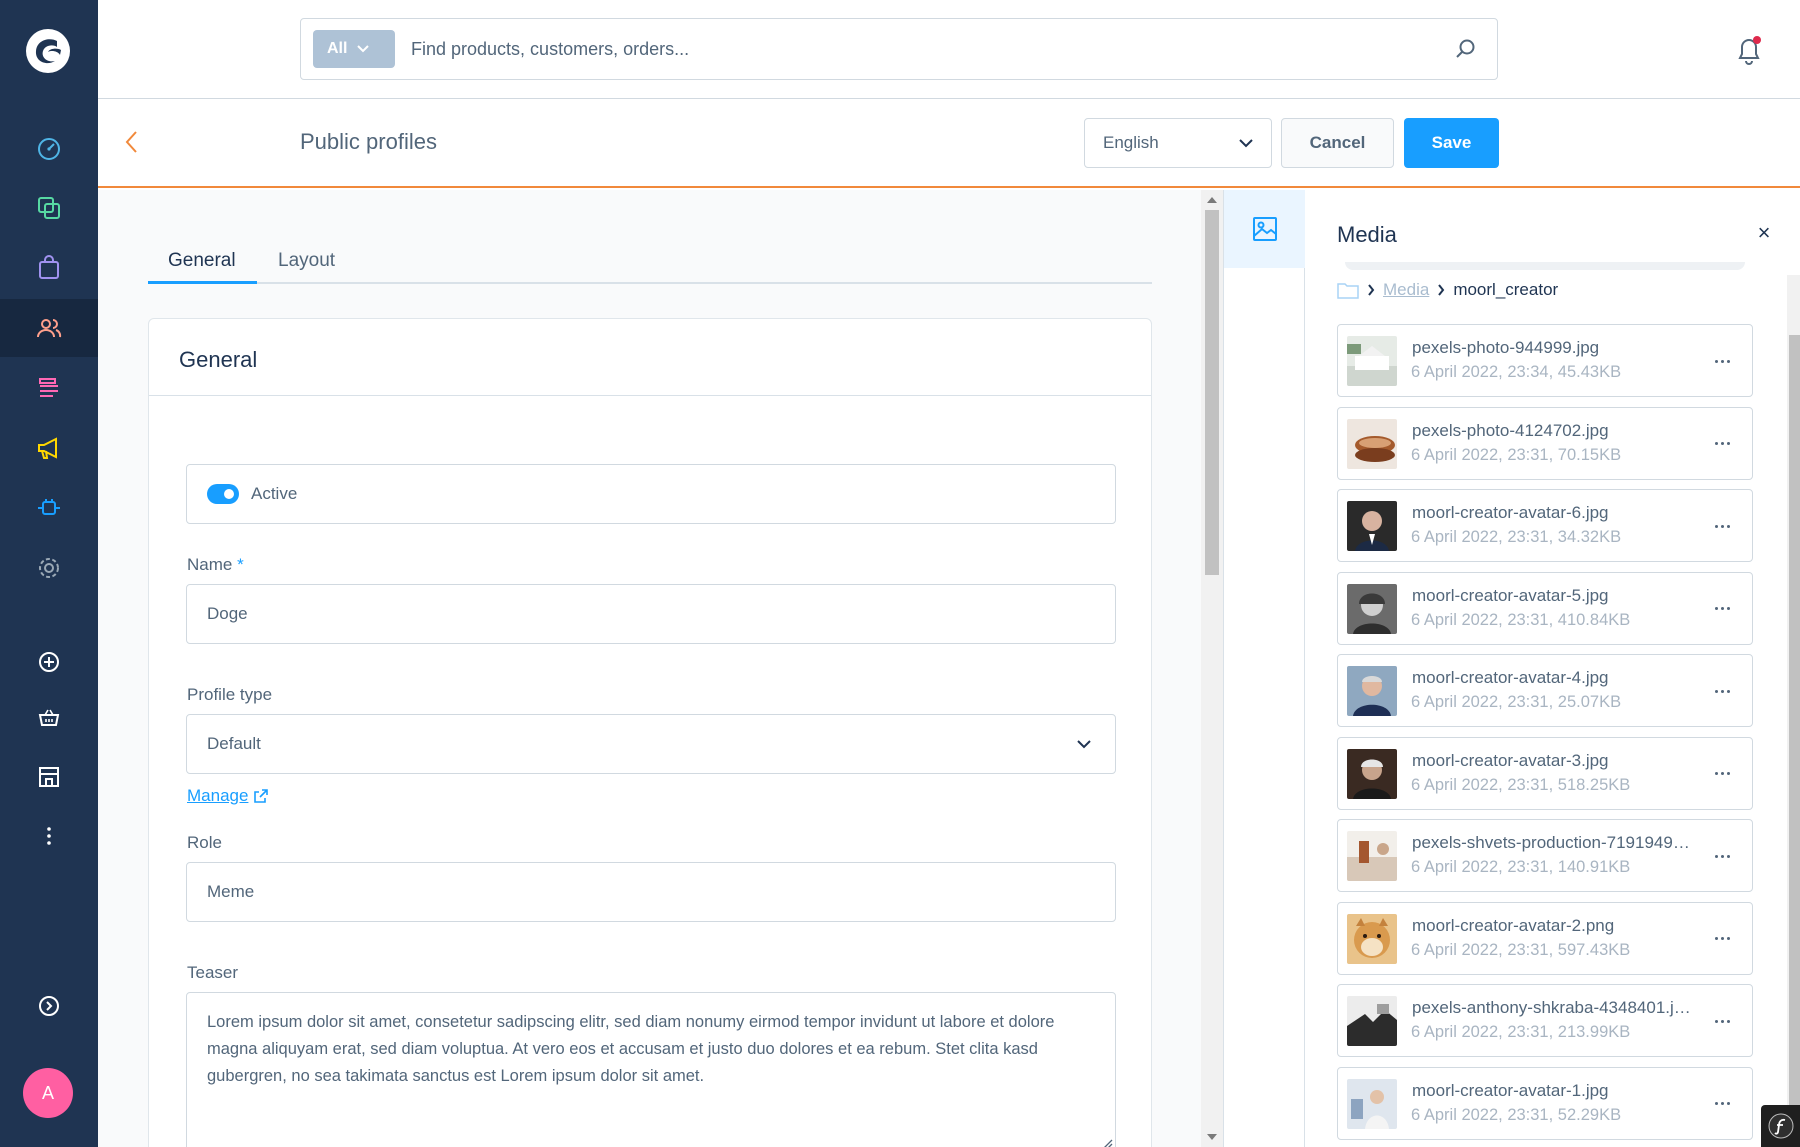 The height and width of the screenshot is (1147, 1800). Describe the element at coordinates (1447, 290) in the screenshot. I see `breadcrumb: Media moorl_creator` at that location.